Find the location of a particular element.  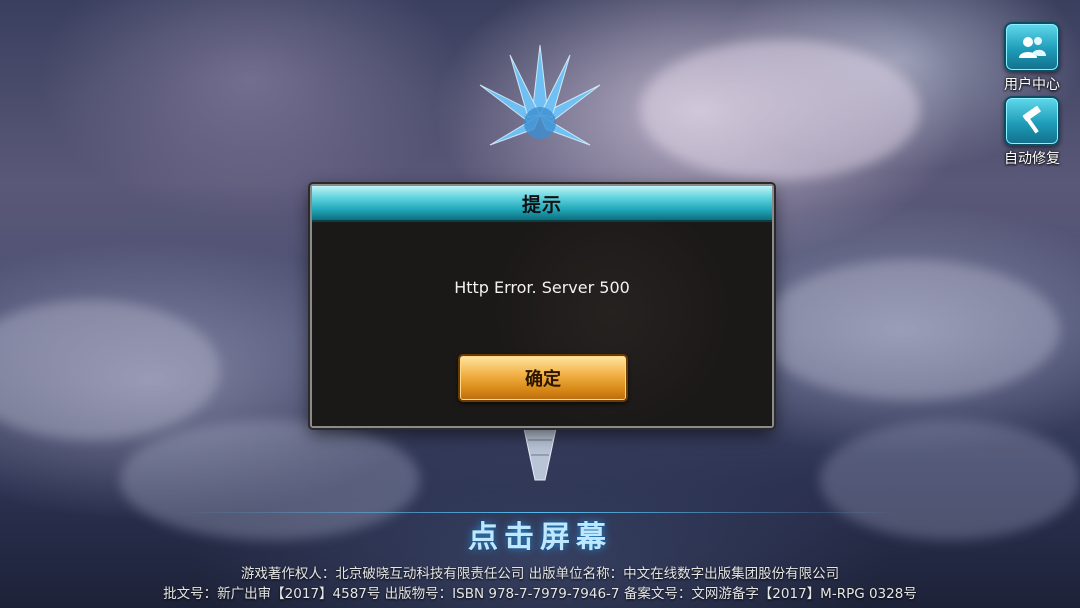

users-icon is located at coordinates (1032, 47).